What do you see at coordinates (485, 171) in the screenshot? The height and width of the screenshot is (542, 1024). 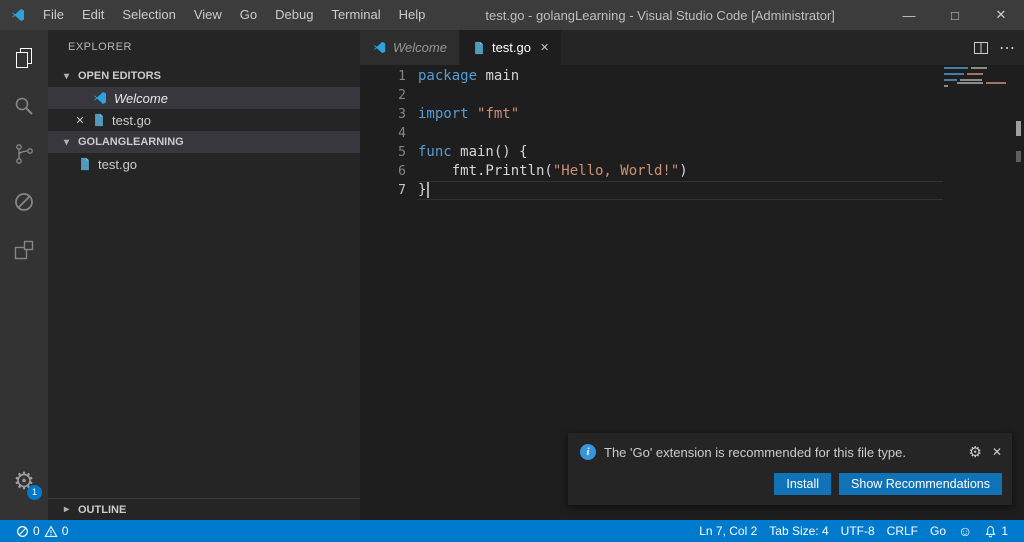 I see `code-token: fmt.Println(` at bounding box center [485, 171].